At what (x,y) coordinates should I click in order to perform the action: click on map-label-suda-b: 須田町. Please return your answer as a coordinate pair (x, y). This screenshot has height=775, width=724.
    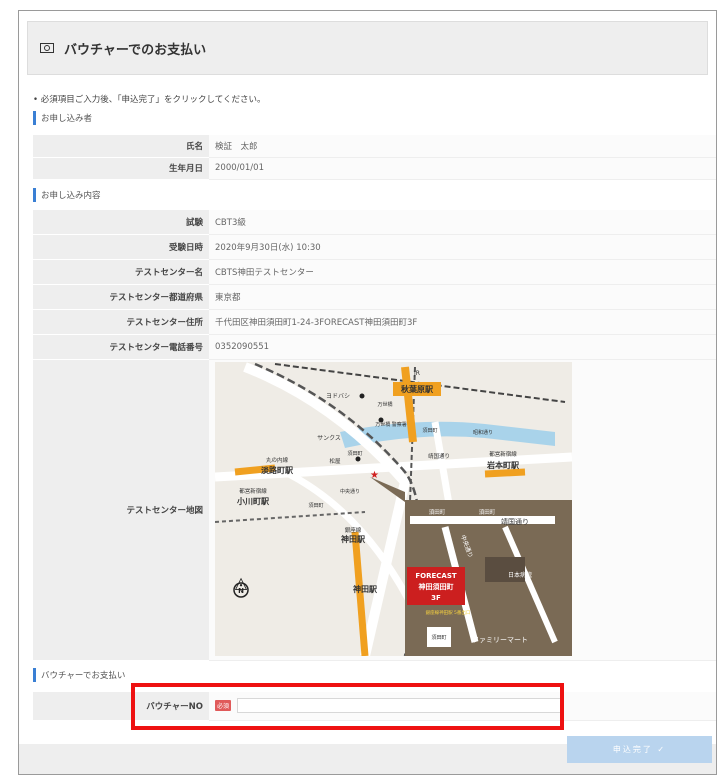
    Looking at the image, I should click on (429, 430).